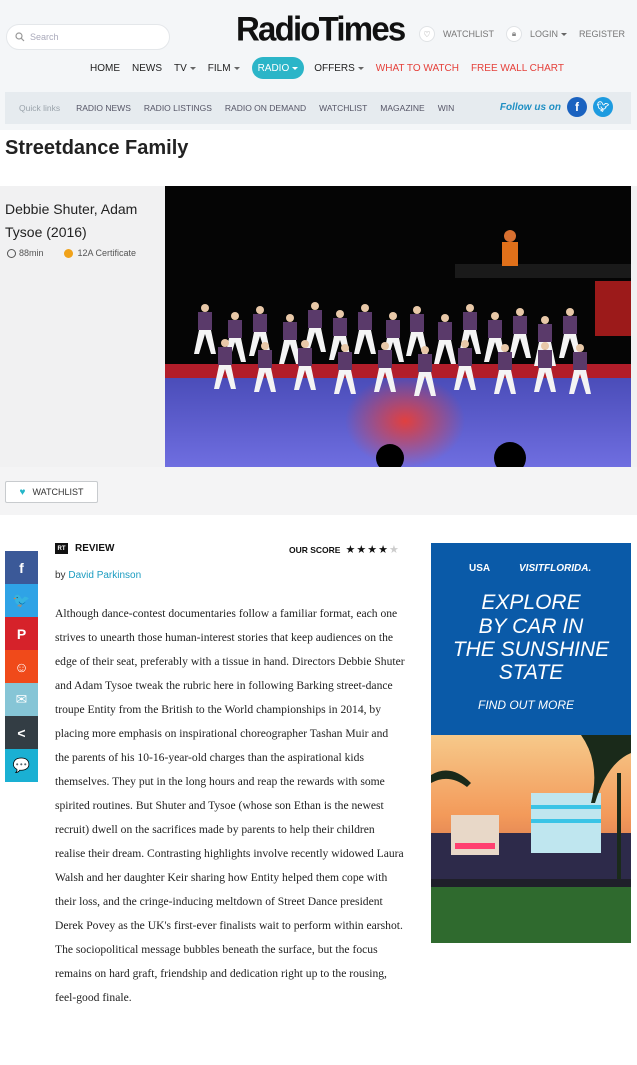 The width and height of the screenshot is (637, 1065). Describe the element at coordinates (21, 699) in the screenshot. I see `email-icon: ✉` at that location.